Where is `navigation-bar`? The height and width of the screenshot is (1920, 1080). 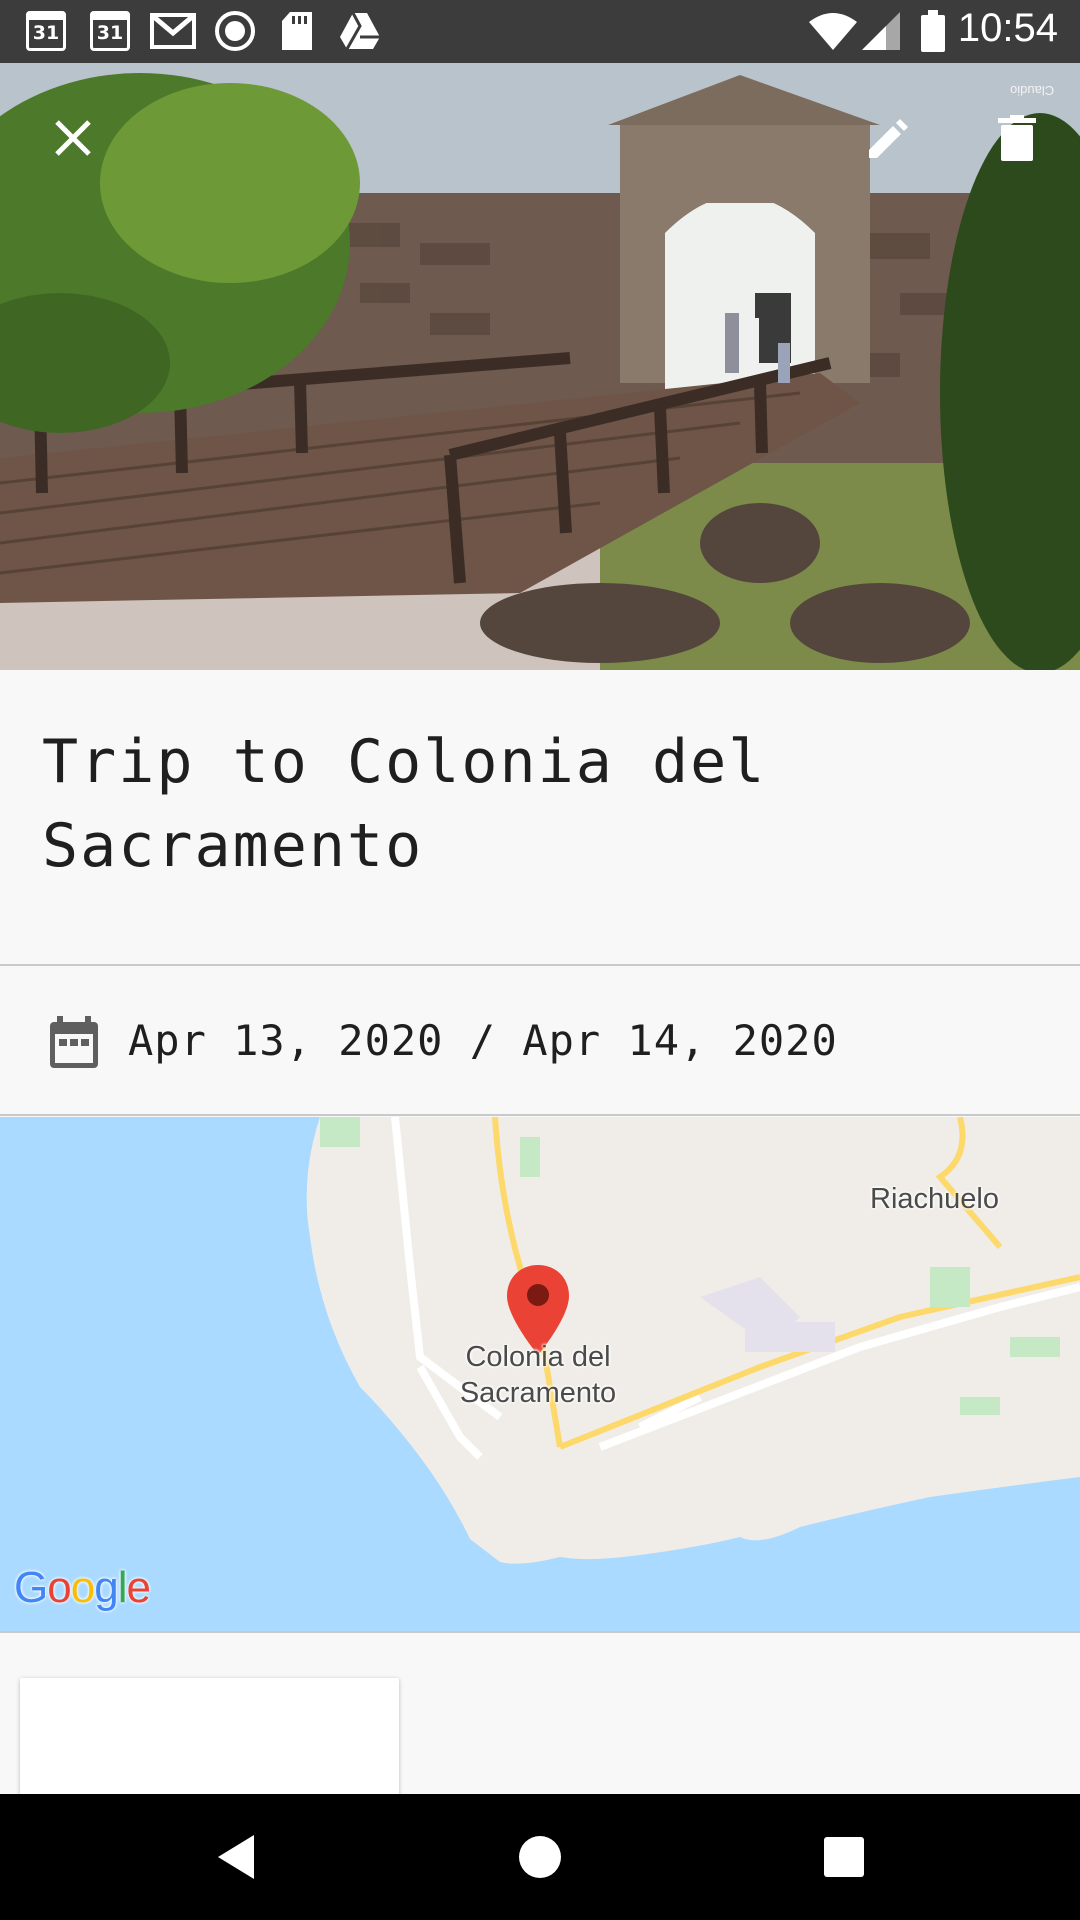
navigation-bar is located at coordinates (540, 1857).